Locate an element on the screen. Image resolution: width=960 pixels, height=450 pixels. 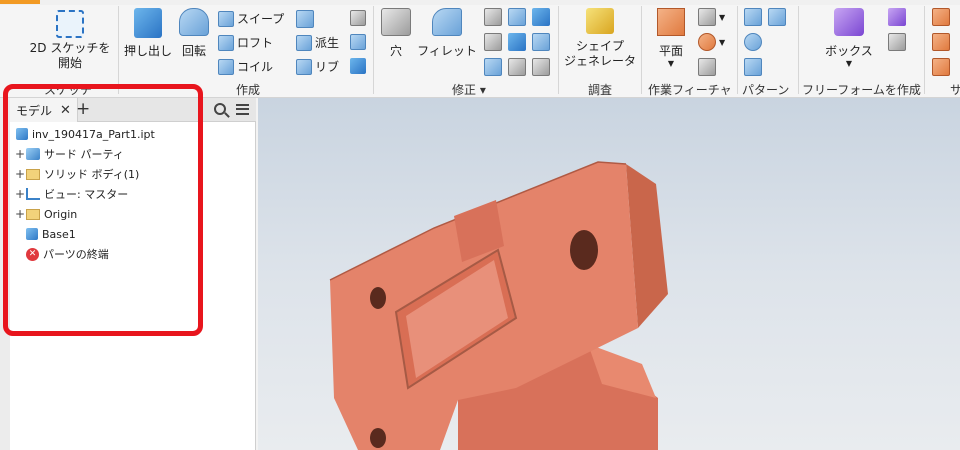
coil-icon is located at coordinates (226, 66).